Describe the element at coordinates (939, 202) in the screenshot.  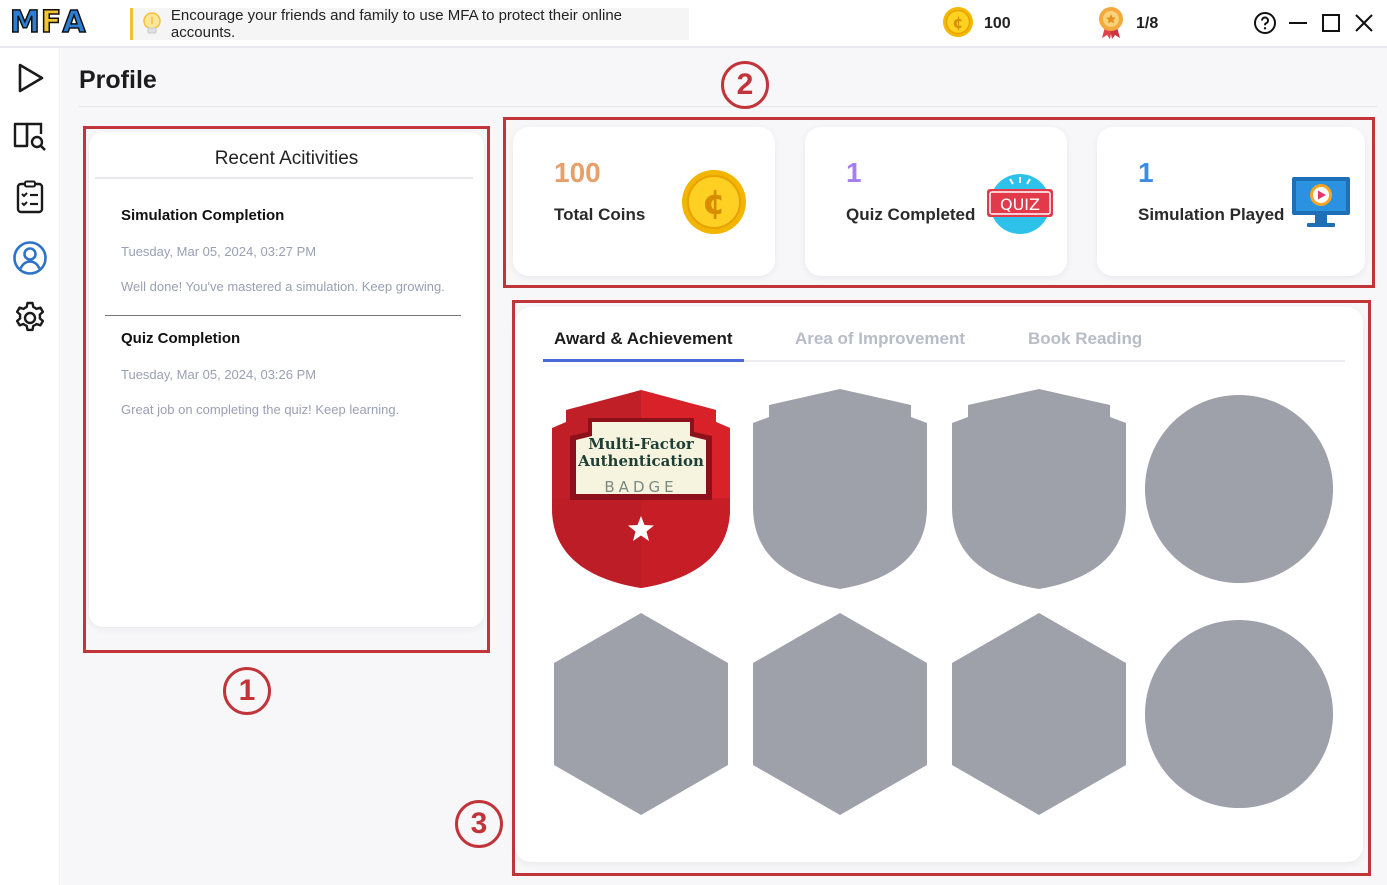
I see `annotation-box-stats` at that location.